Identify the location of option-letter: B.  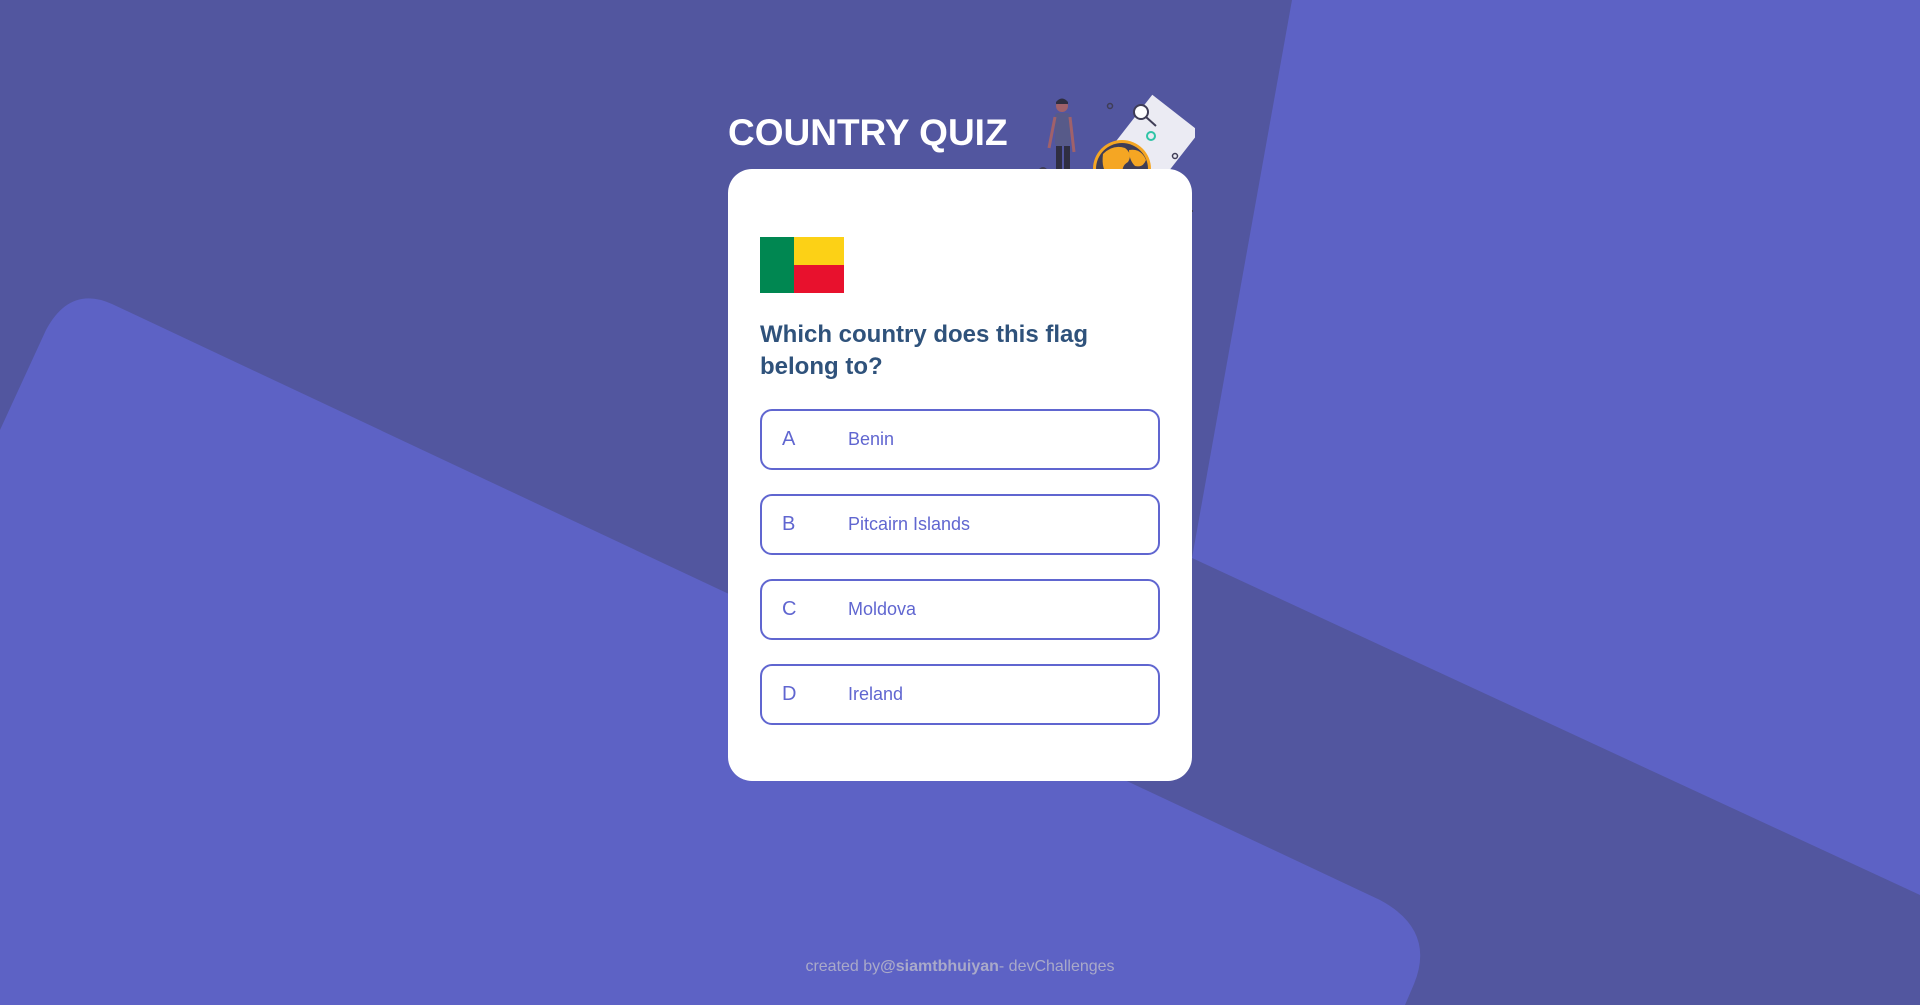
(789, 524).